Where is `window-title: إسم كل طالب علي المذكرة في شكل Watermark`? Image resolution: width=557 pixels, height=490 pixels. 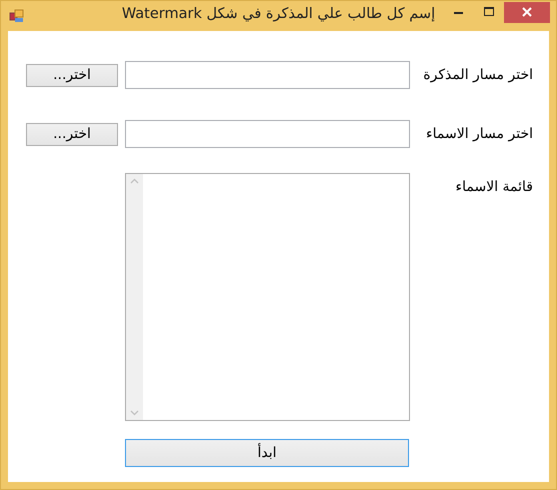 window-title: إسم كل طالب علي المذكرة في شكل Watermark is located at coordinates (279, 14).